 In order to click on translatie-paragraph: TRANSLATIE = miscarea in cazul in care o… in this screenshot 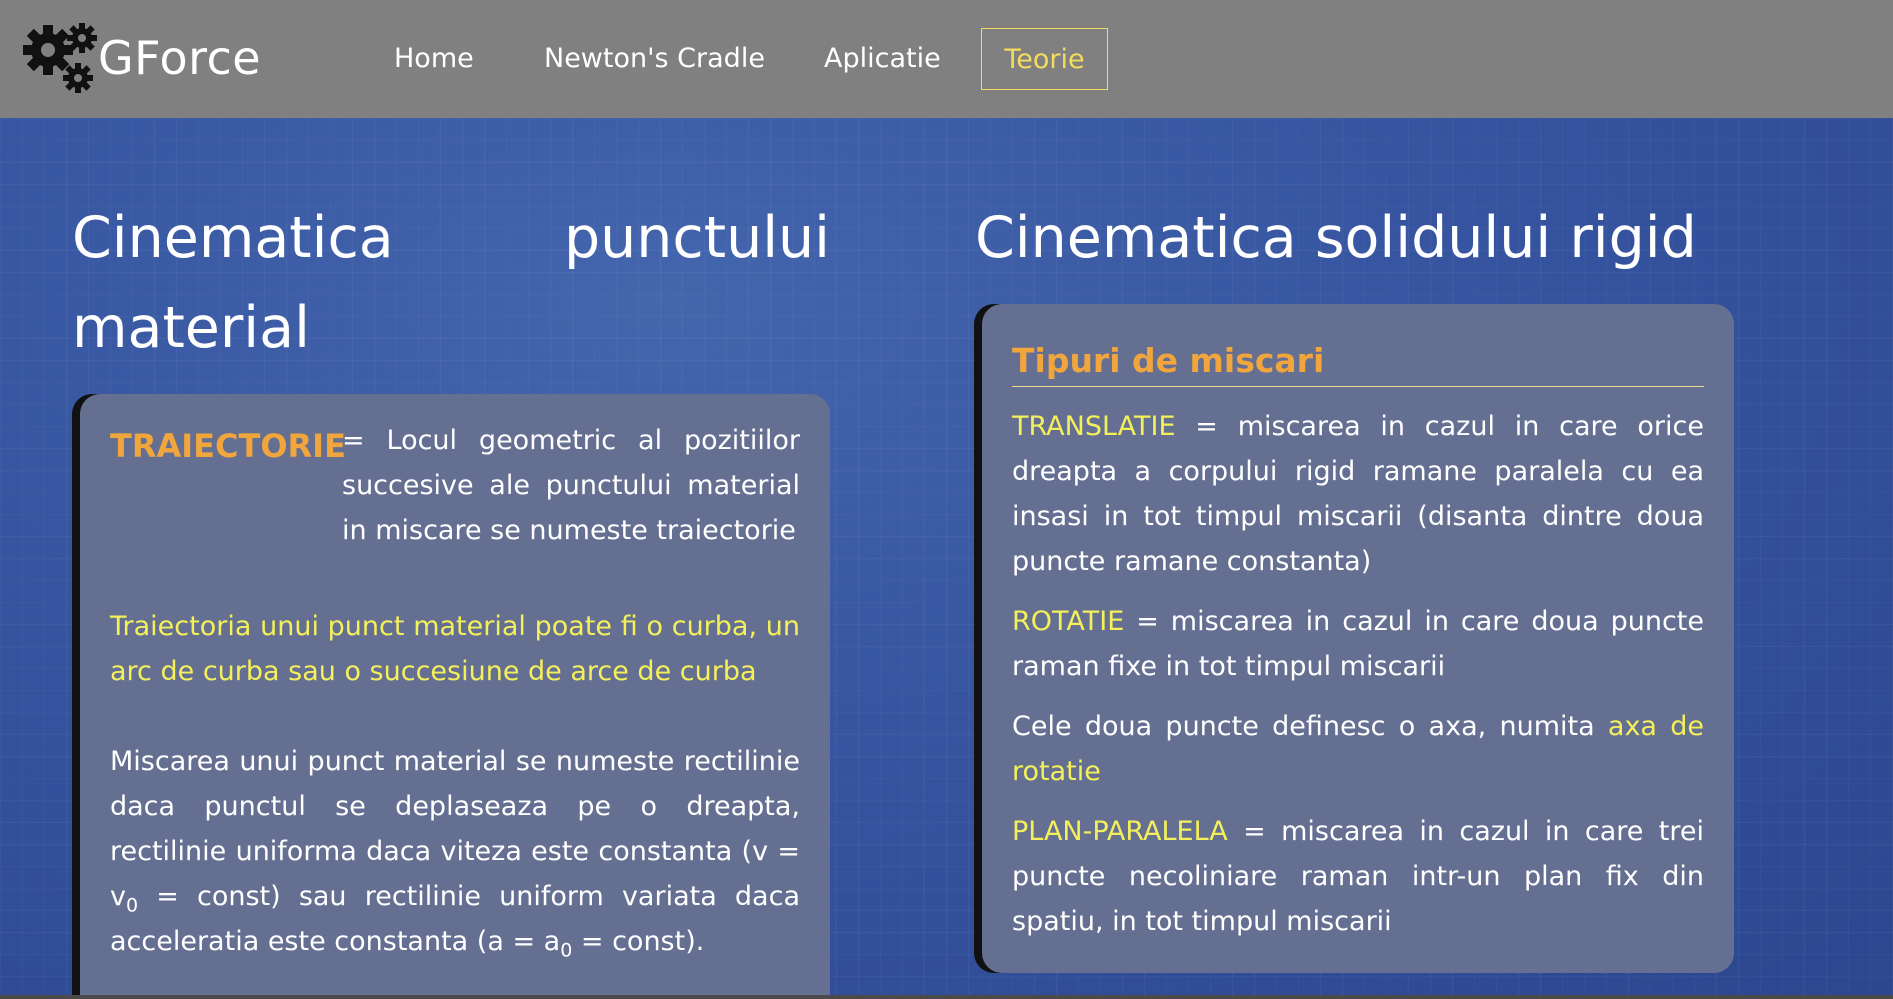, I will do `click(1358, 494)`.